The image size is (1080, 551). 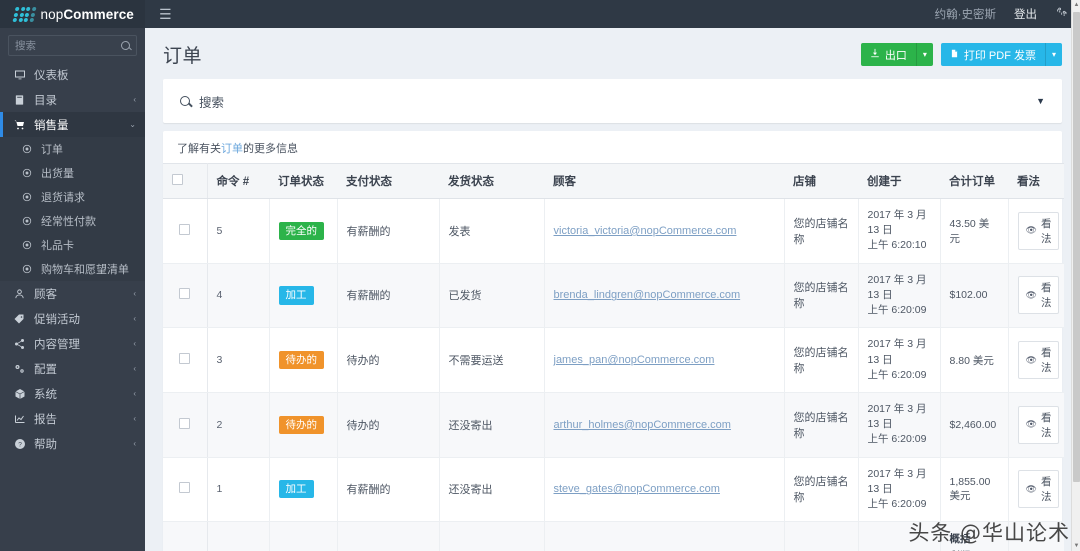 I want to click on logout-link: 登出, so click(x=1025, y=14).